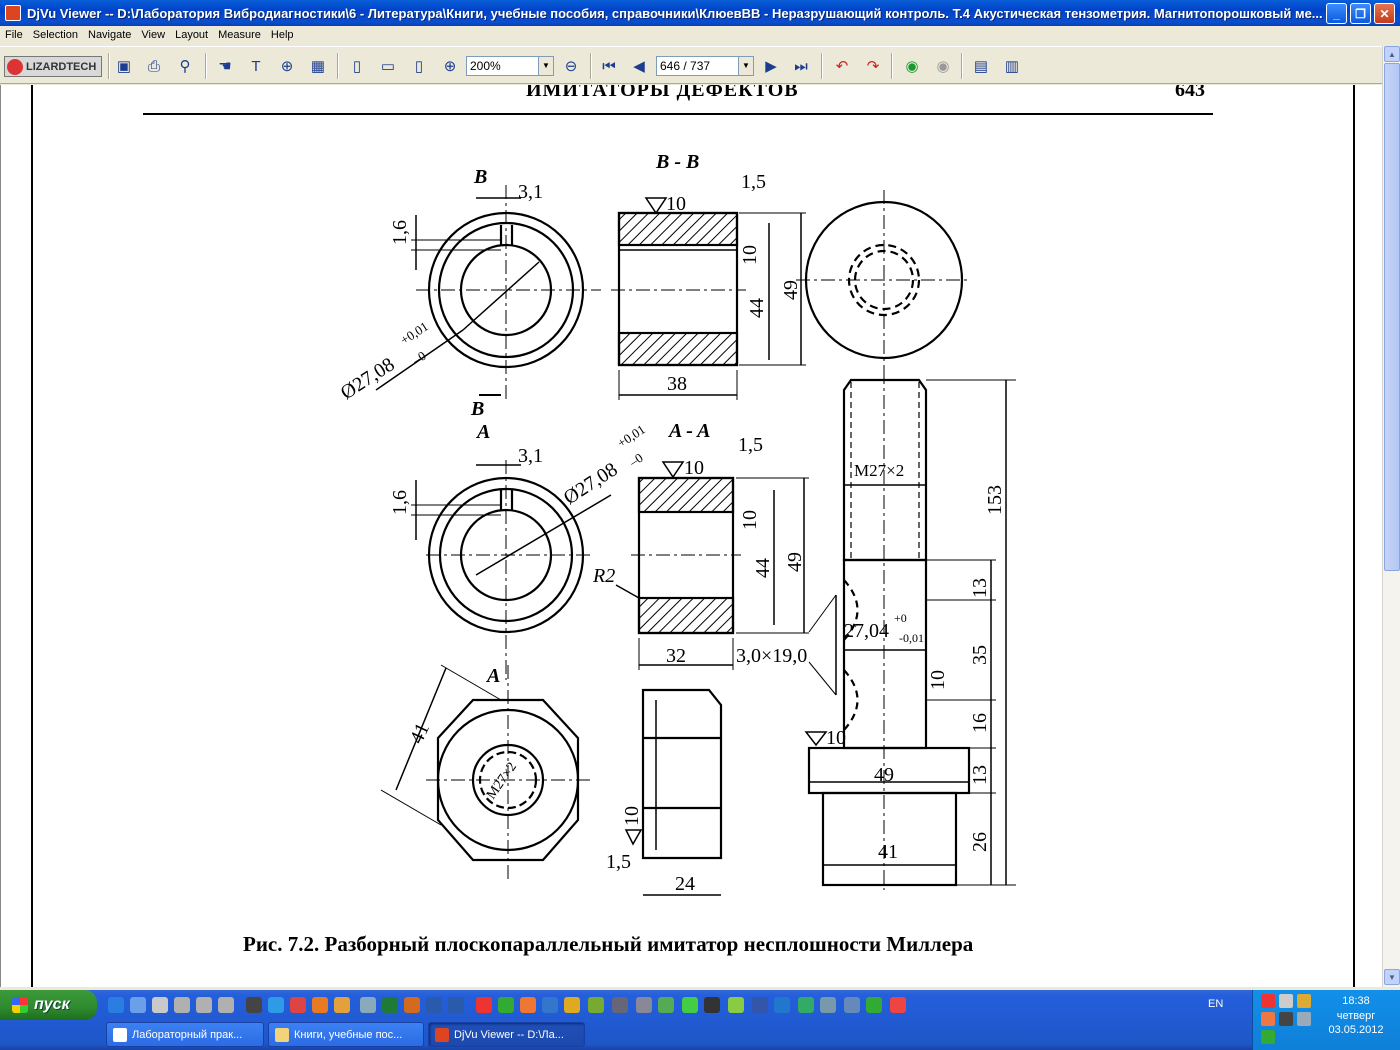 This screenshot has width=1400, height=1050. I want to click on dim-diameter: Ø27,08, so click(368, 378).